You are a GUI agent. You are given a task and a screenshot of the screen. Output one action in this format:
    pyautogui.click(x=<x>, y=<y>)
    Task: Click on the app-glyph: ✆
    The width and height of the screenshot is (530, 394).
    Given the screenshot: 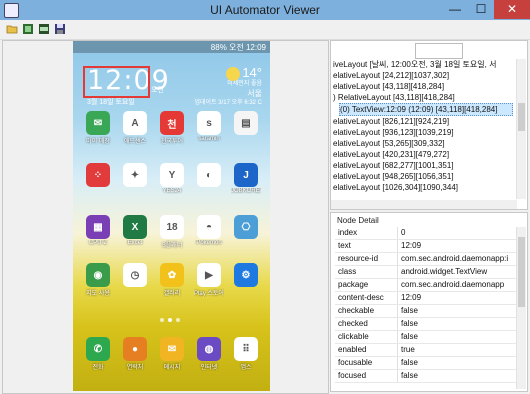 What is the action you would take?
    pyautogui.click(x=98, y=349)
    